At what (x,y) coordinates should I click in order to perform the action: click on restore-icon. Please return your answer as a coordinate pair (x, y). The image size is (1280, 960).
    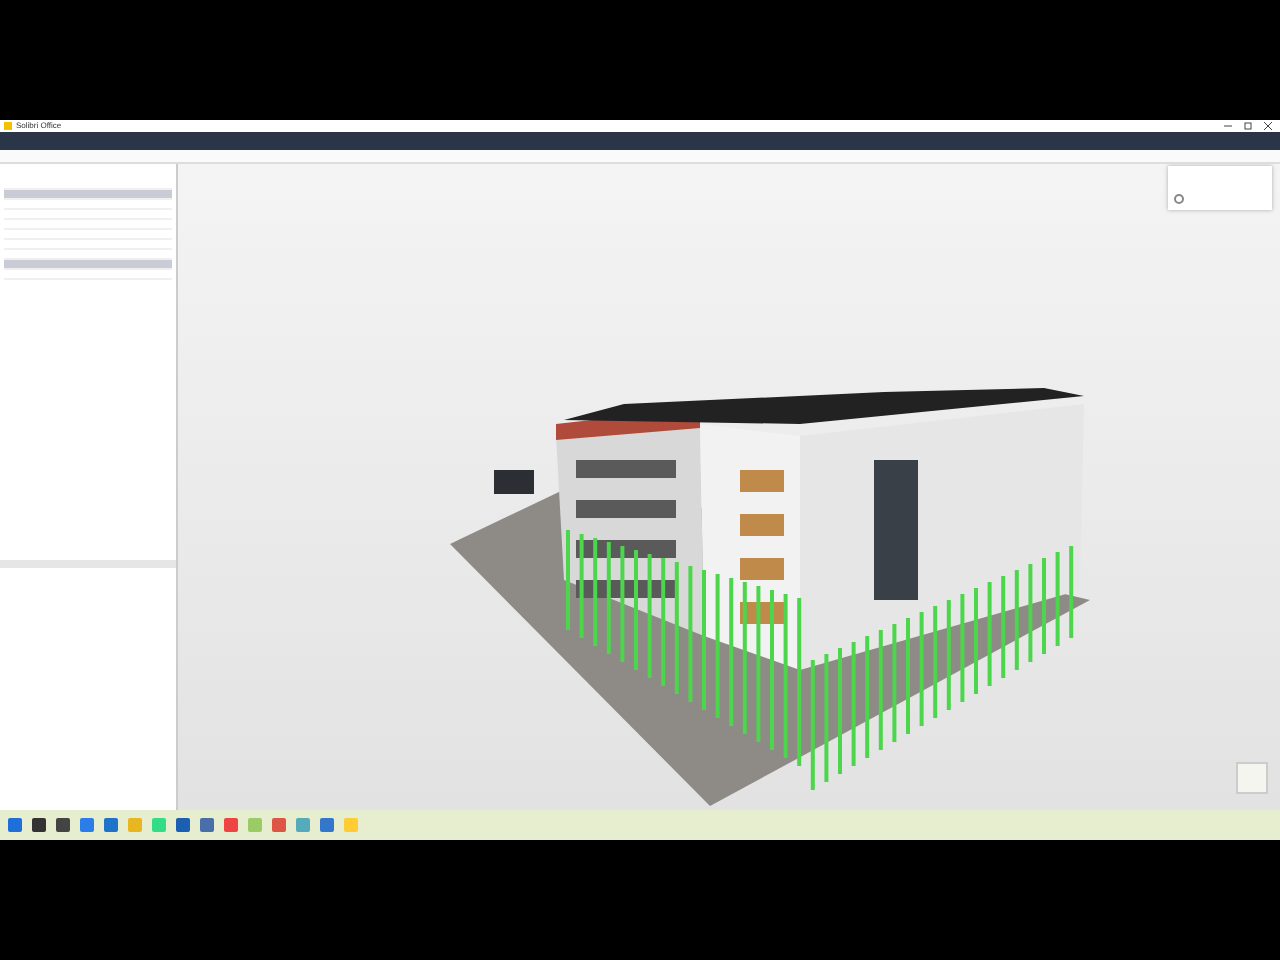
    Looking at the image, I should click on (1248, 126).